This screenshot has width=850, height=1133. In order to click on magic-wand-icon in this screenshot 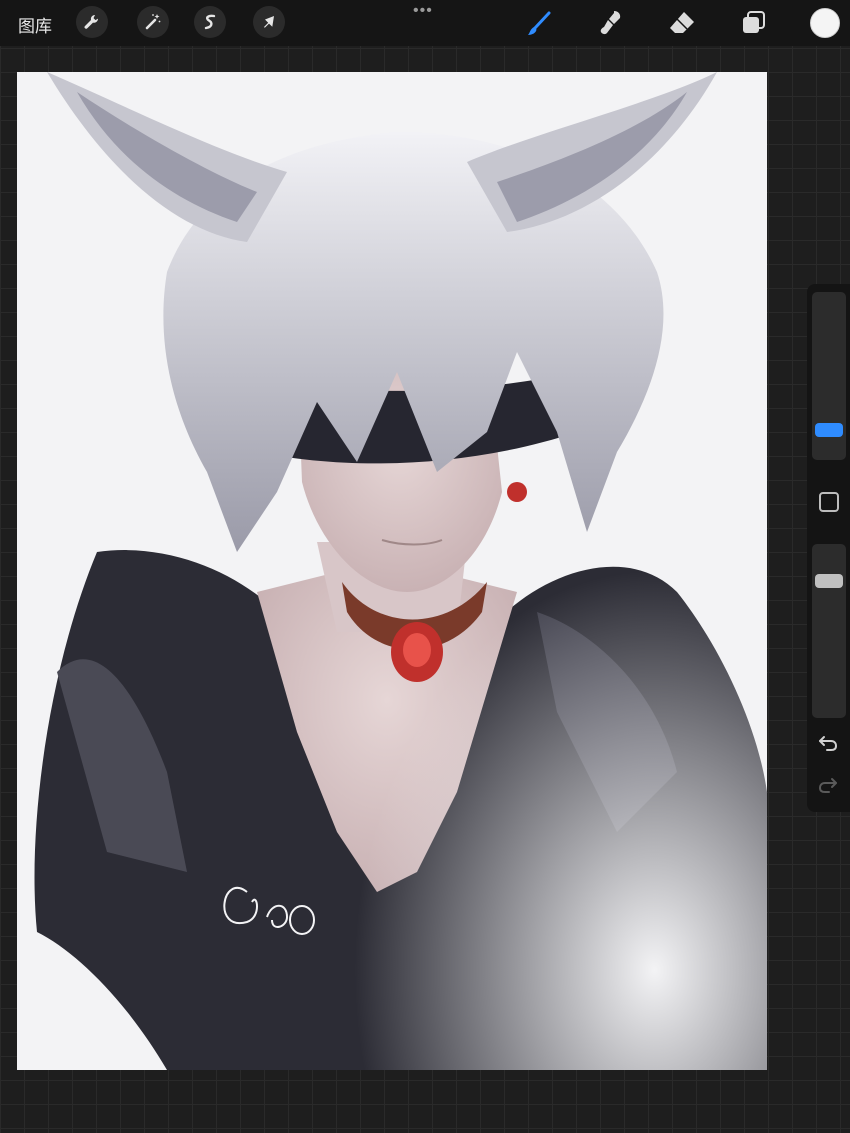, I will do `click(153, 22)`.